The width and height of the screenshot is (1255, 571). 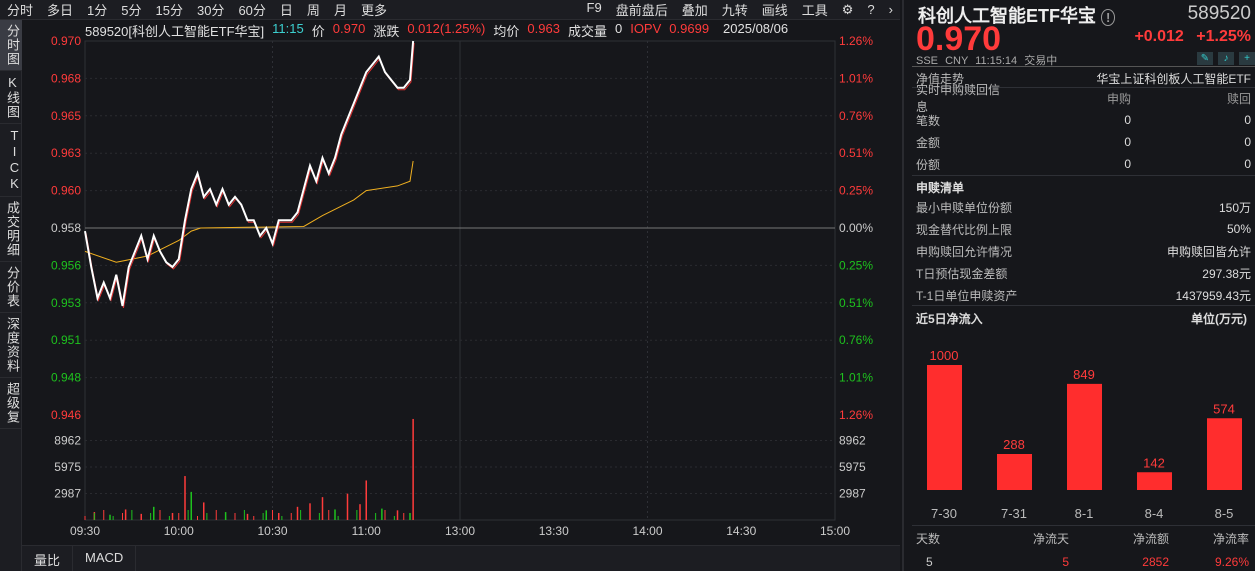 I want to click on tool-button: 叠加, so click(x=695, y=9).